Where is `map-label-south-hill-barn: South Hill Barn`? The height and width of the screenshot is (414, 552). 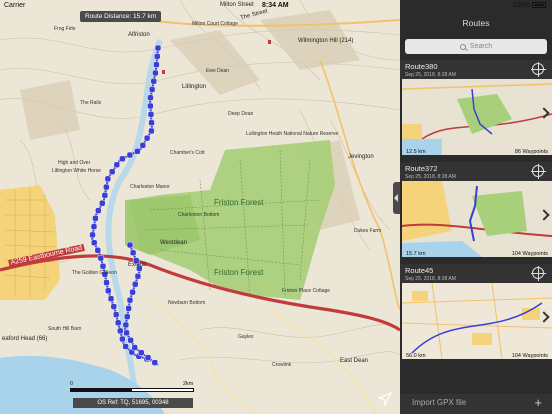
map-label-south-hill-barn: South Hill Barn is located at coordinates (65, 329).